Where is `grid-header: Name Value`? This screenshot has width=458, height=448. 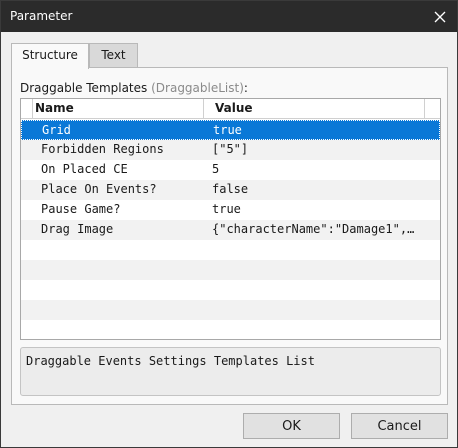 grid-header: Name Value is located at coordinates (230, 109).